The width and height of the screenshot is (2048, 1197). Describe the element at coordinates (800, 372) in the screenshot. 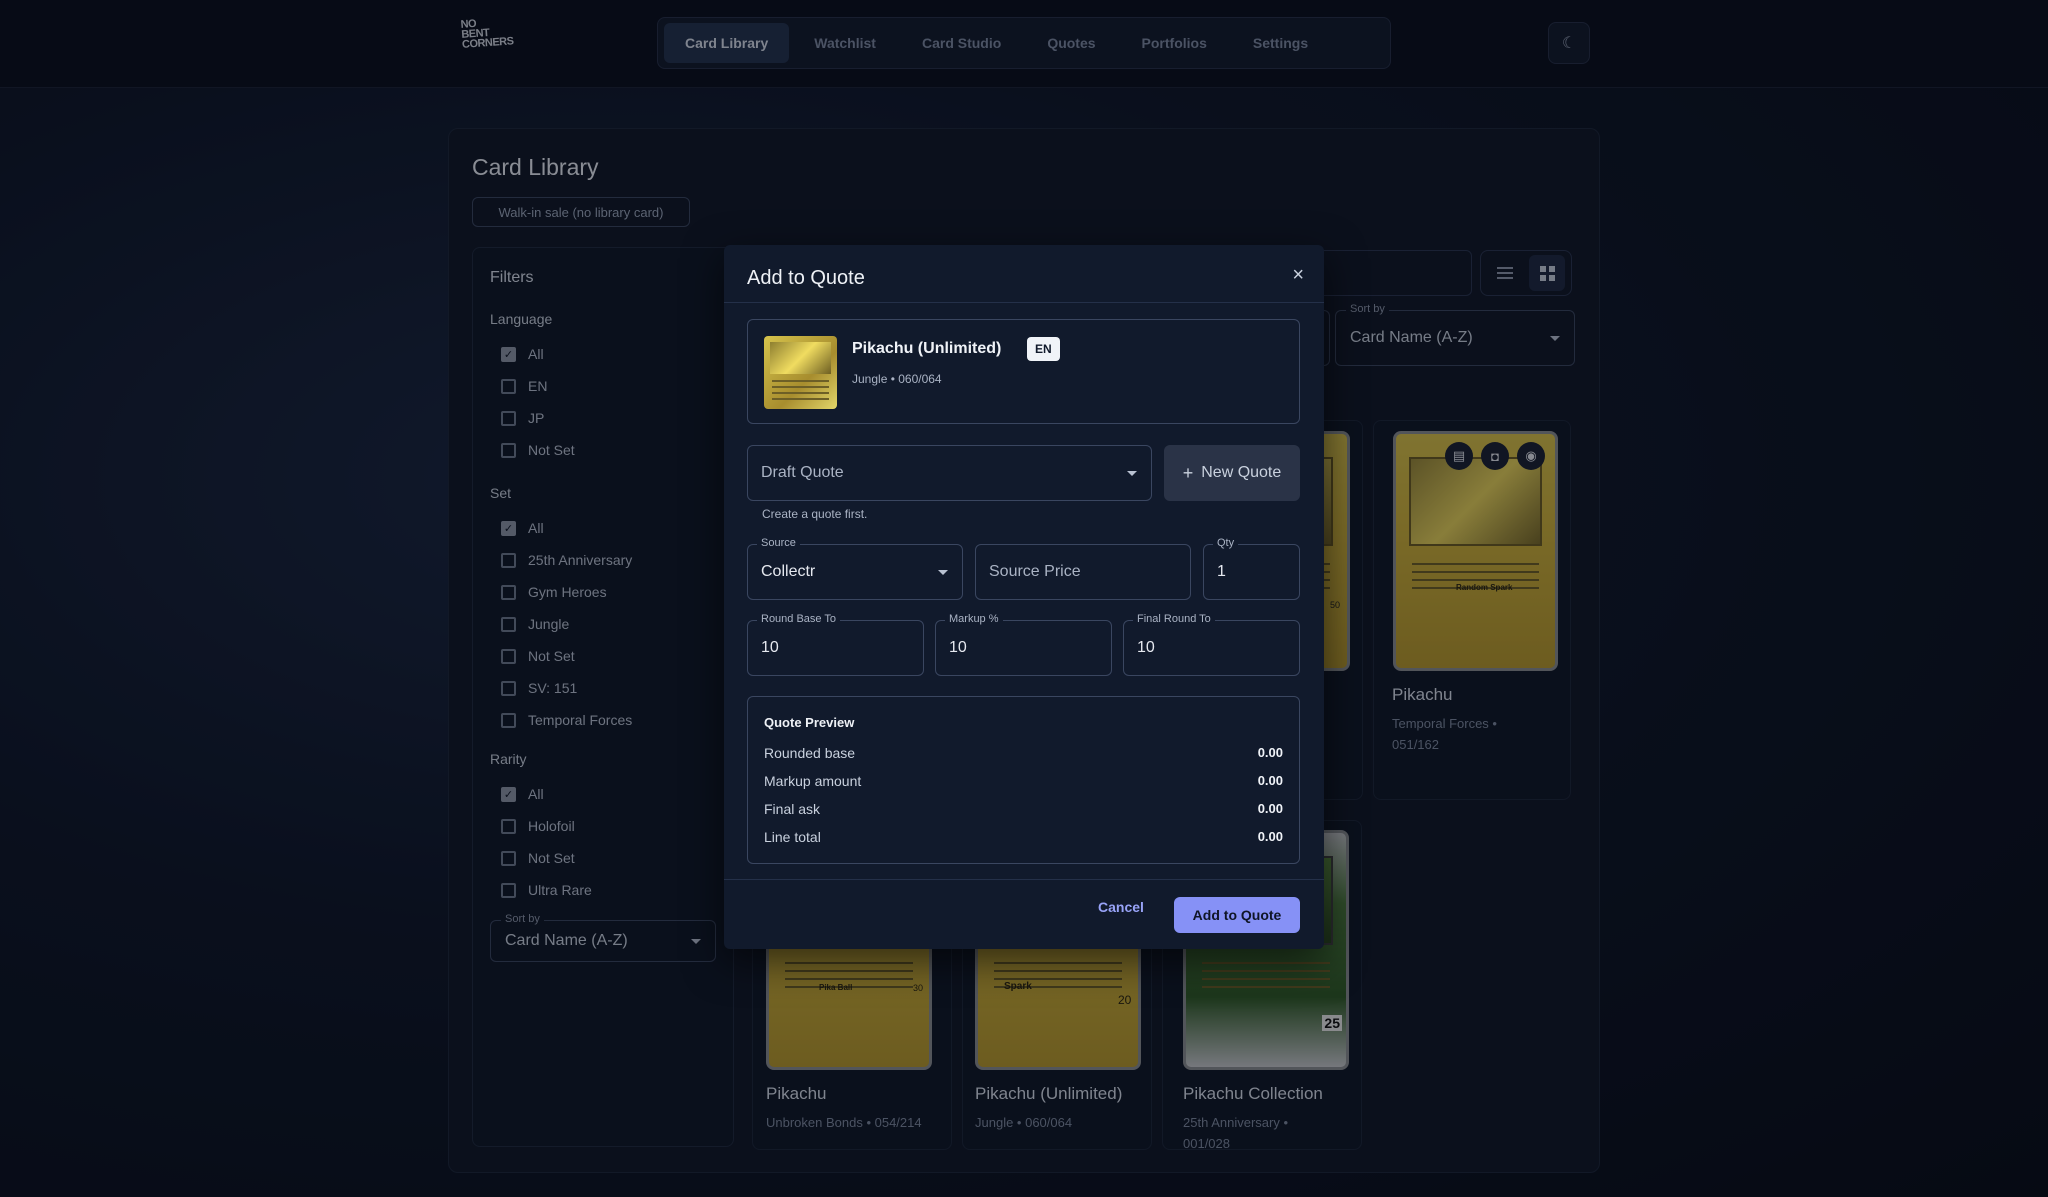

I see `card-thumbnail` at that location.